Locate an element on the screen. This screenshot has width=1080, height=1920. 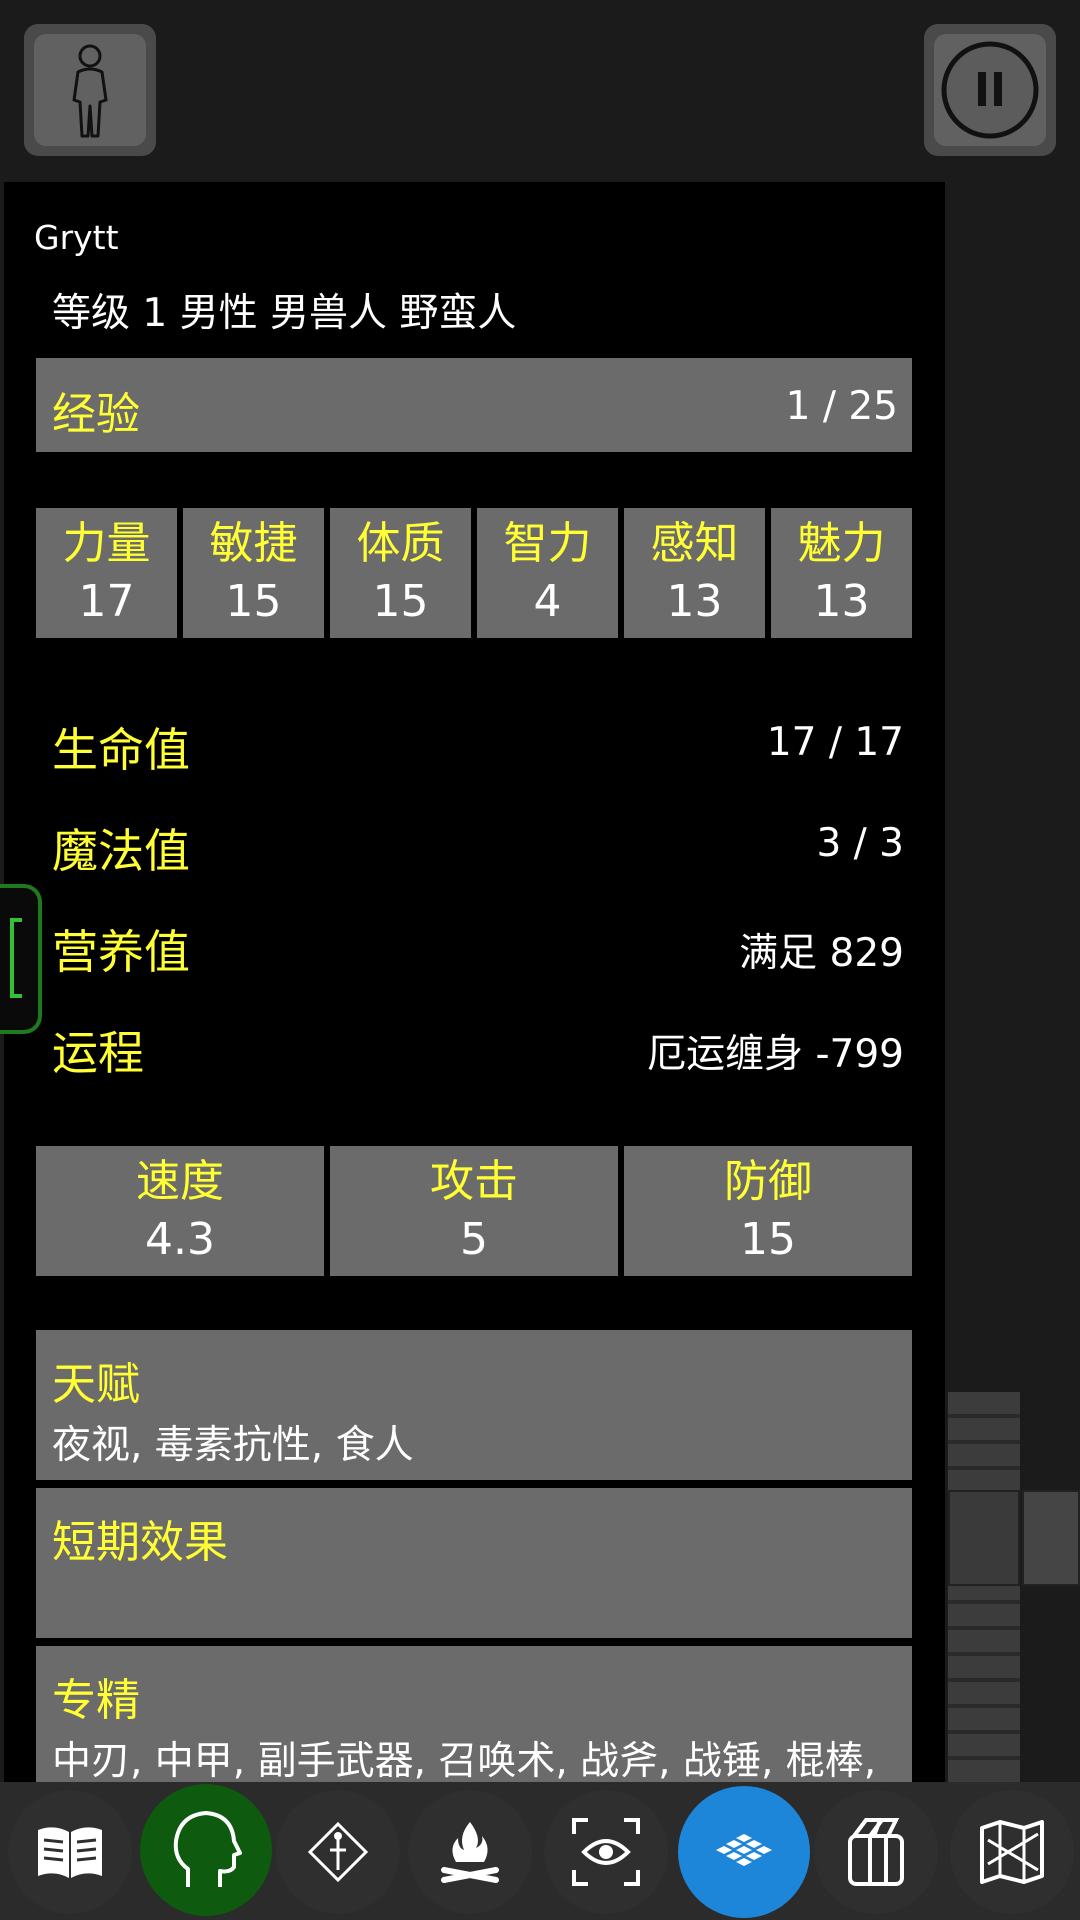
vital-name: 营养值 is located at coordinates (121, 952).